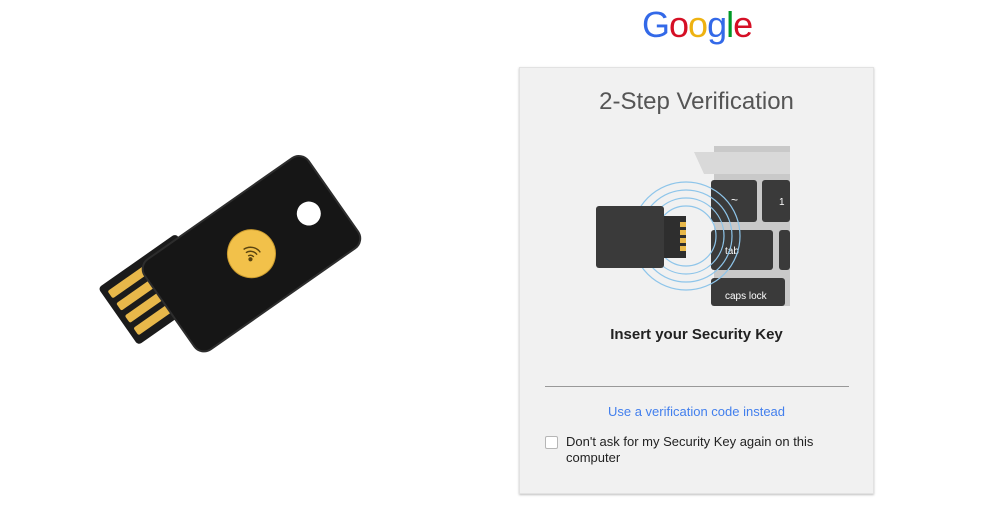 This screenshot has height=509, width=1000. I want to click on logo-letter: l, so click(730, 24).